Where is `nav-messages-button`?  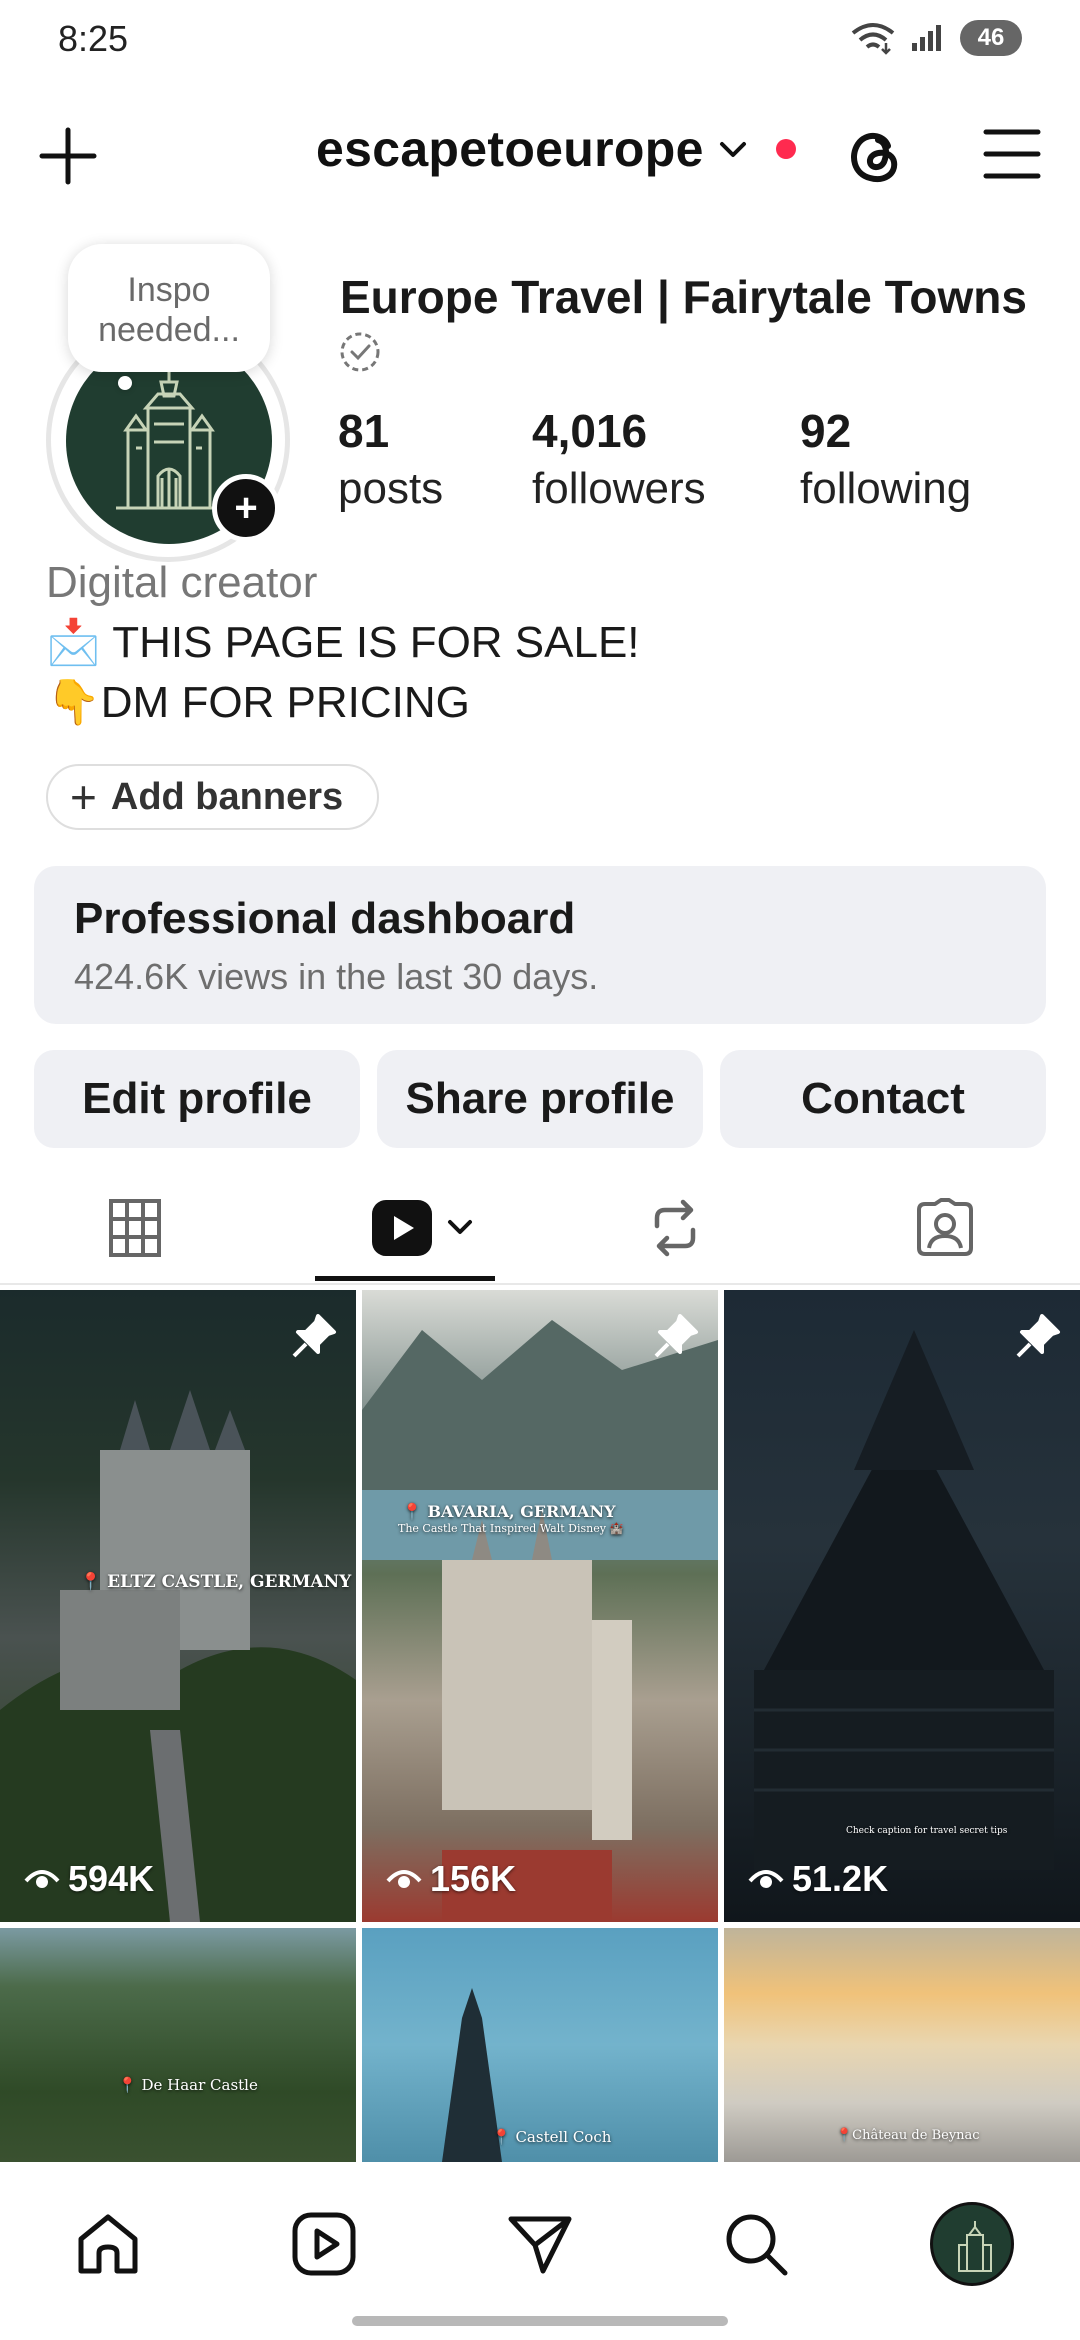
nav-messages-button is located at coordinates (540, 2244).